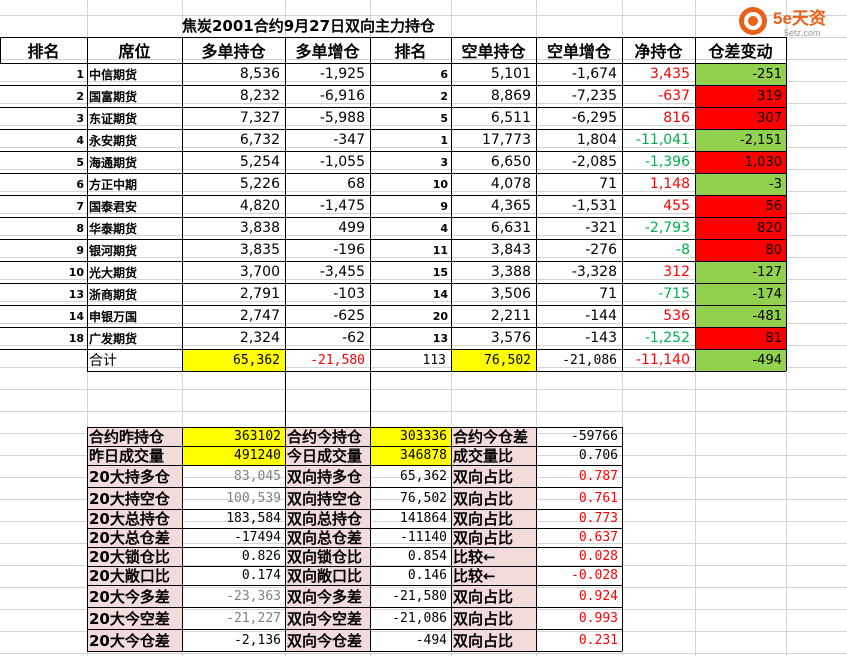 The width and height of the screenshot is (847, 656). Describe the element at coordinates (233, 250) in the screenshot. I see `table-cell-long: 3,835` at that location.